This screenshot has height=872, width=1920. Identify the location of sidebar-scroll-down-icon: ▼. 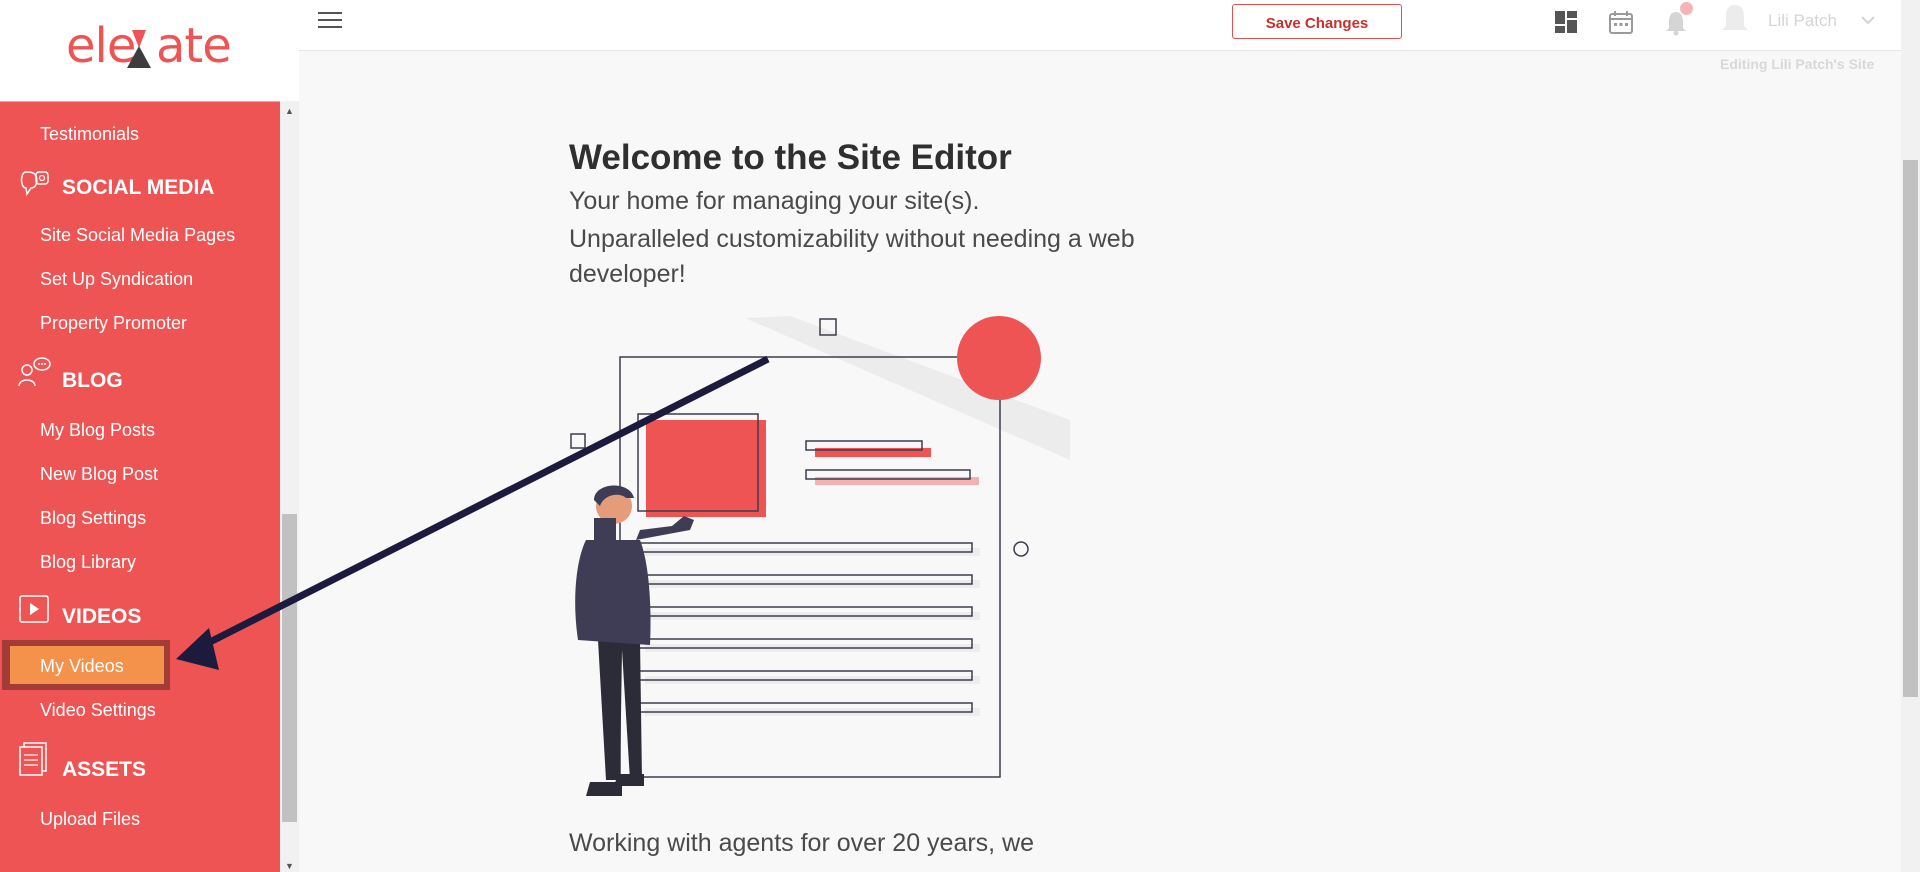
(289, 866).